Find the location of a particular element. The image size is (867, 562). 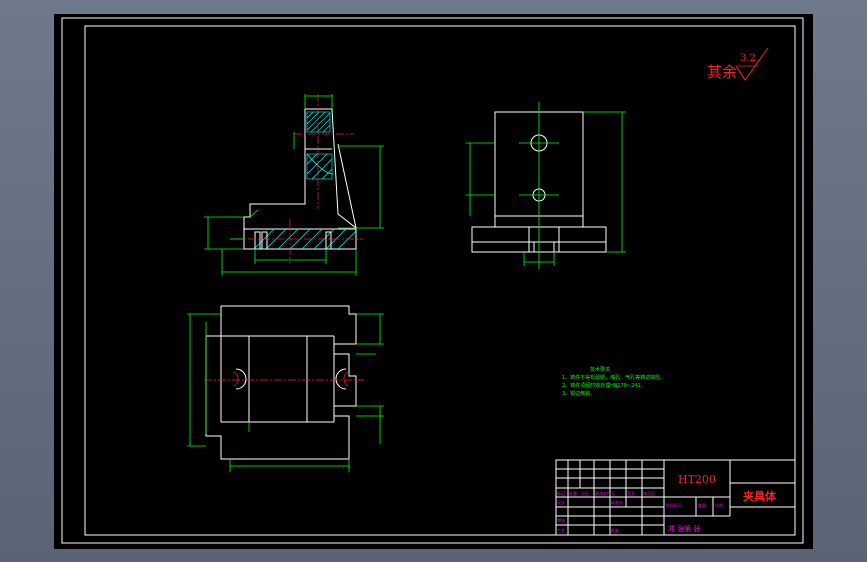

tb-label-standard: 标准化 is located at coordinates (617, 502).